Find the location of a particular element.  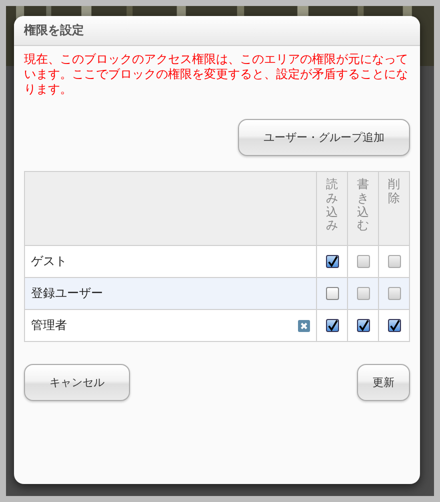

add-user-group-button: ユーザー・グループ追加 is located at coordinates (324, 137).